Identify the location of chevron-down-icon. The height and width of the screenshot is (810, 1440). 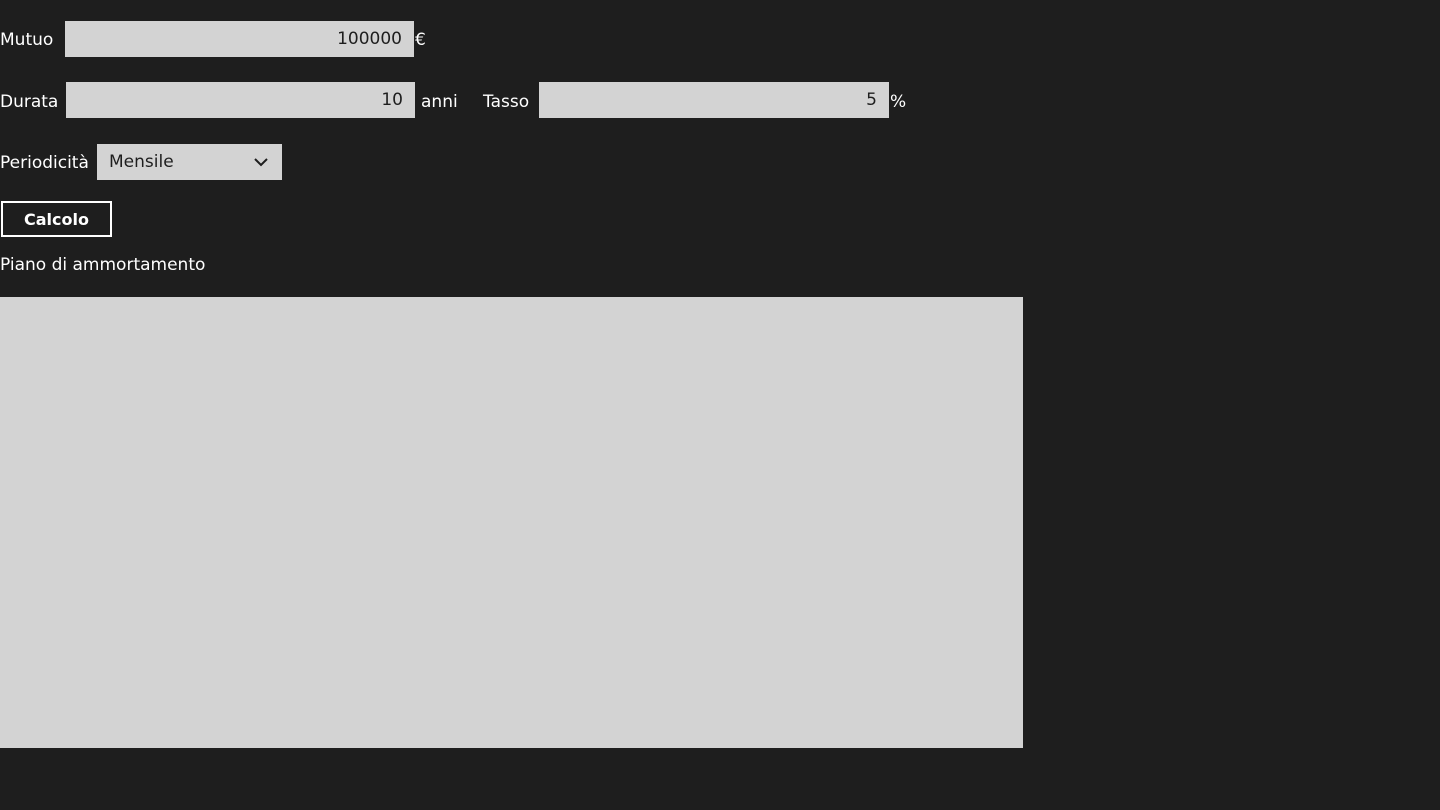
(261, 162).